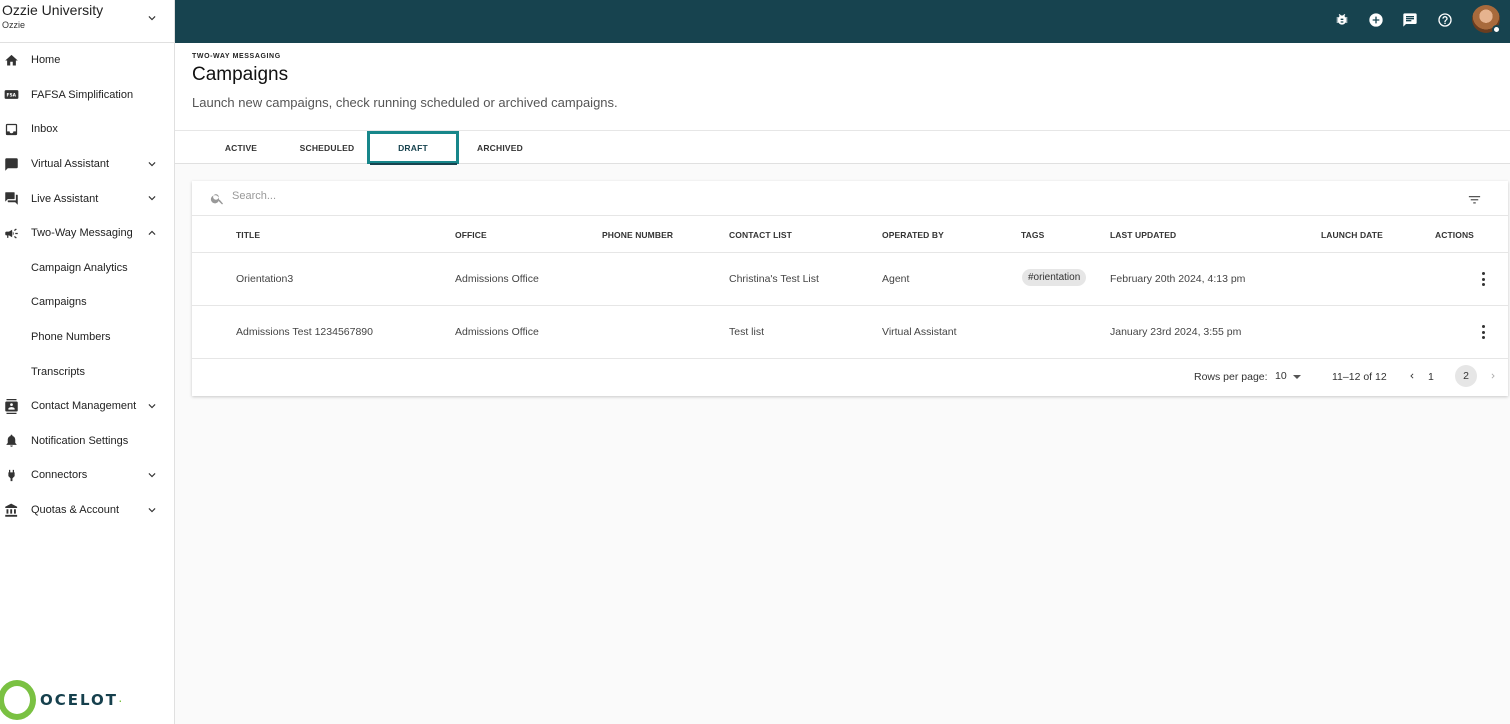 Image resolution: width=1510 pixels, height=724 pixels. I want to click on tab-active: ACTIVE, so click(241, 147).